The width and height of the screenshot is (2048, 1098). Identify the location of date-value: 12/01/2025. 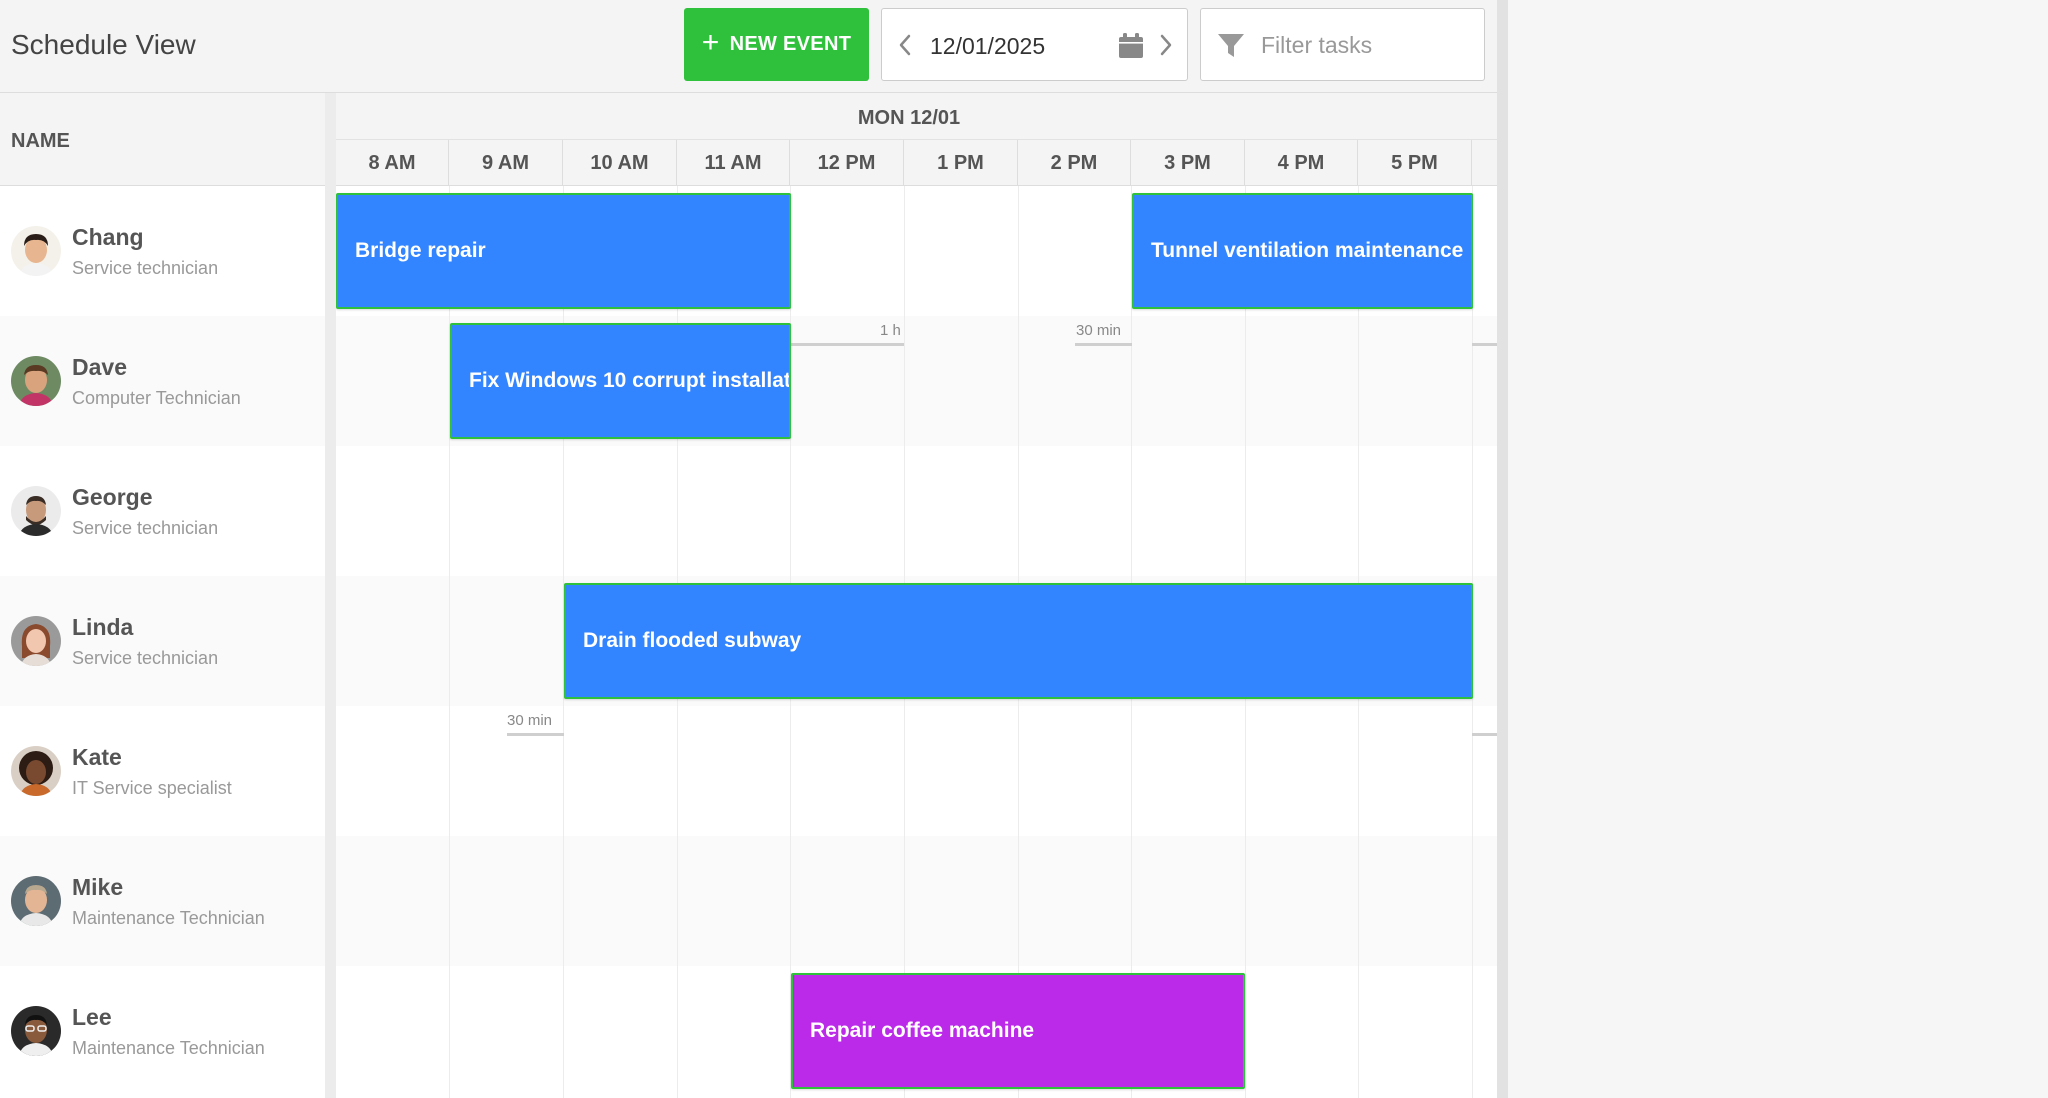
(987, 46).